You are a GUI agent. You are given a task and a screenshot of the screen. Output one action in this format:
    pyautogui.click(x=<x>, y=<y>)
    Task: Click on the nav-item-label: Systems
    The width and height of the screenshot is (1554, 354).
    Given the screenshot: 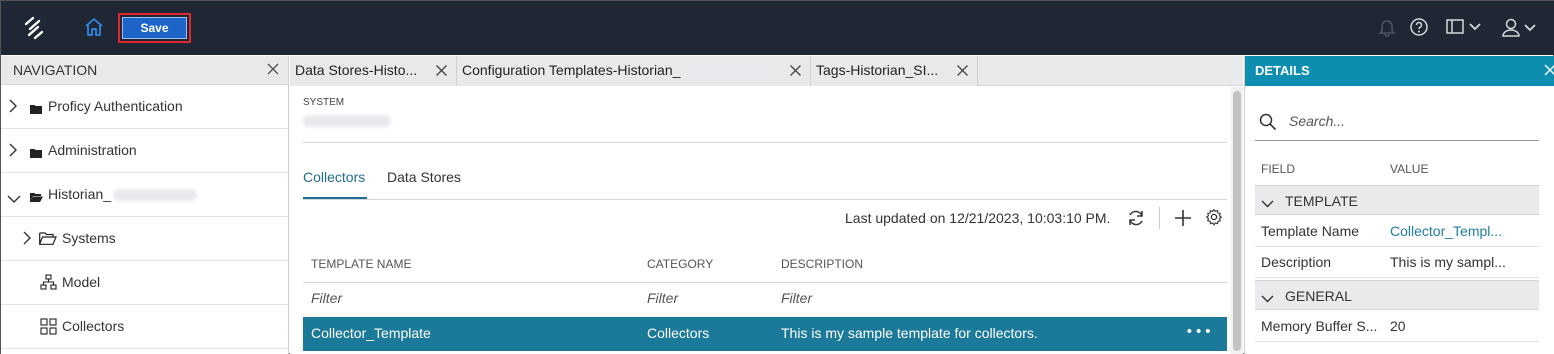 What is the action you would take?
    pyautogui.click(x=89, y=238)
    